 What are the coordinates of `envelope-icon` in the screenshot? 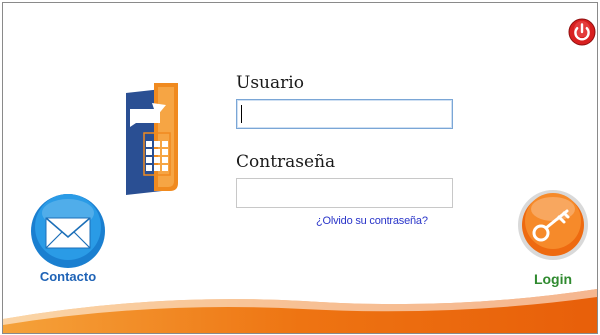 It's located at (68, 231).